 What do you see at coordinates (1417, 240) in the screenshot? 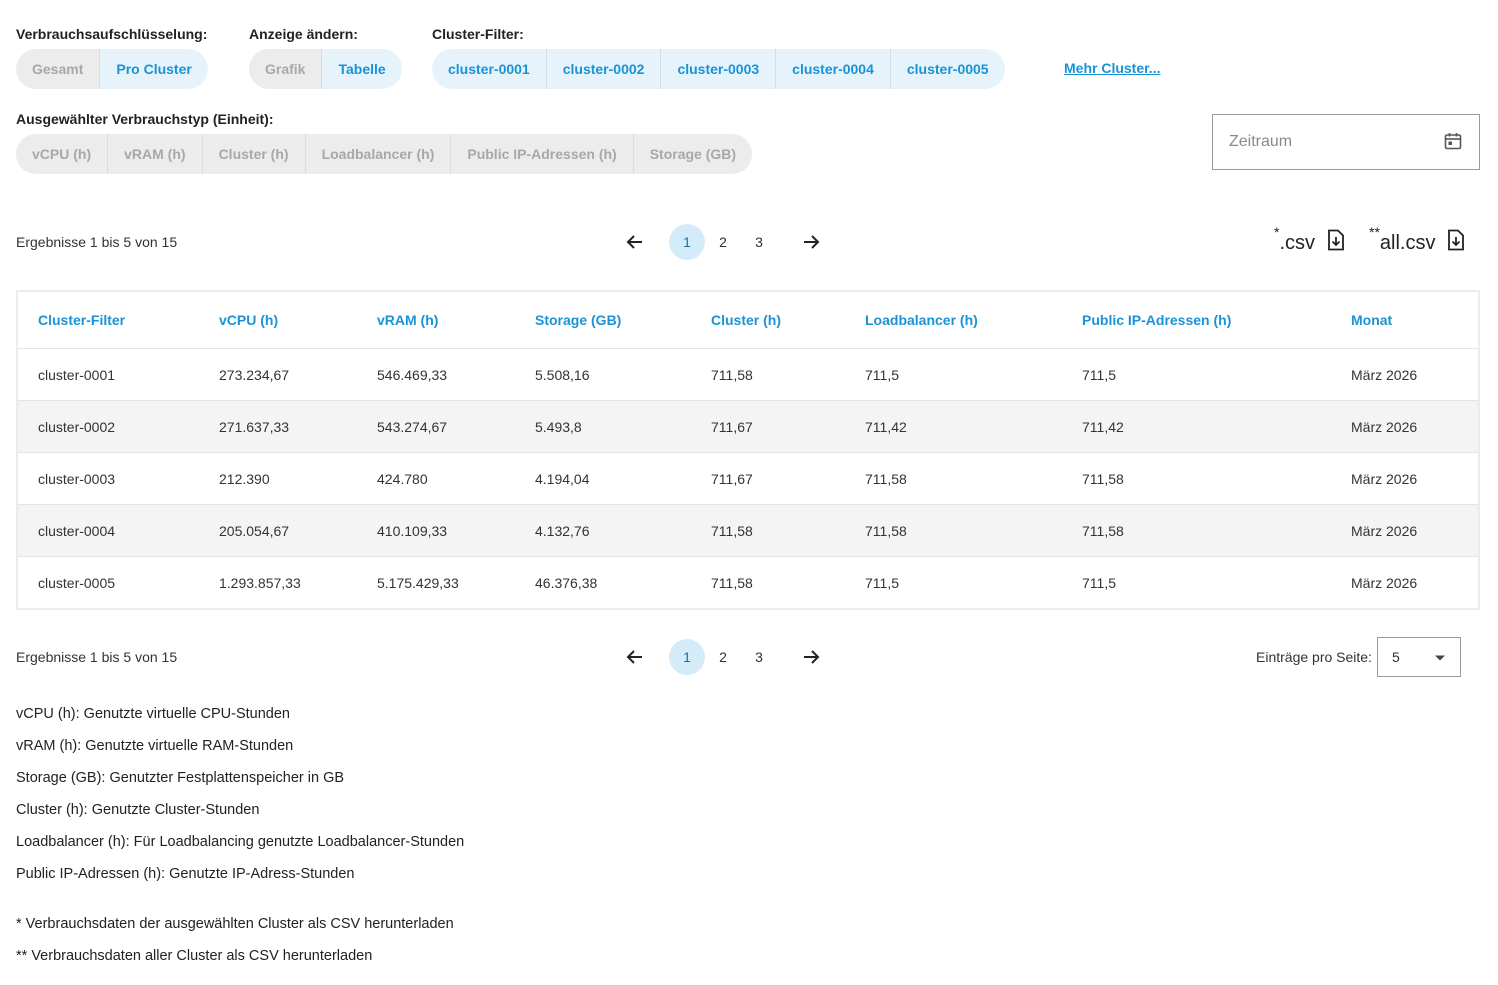
I see `download-all-csv: ** all.csv` at bounding box center [1417, 240].